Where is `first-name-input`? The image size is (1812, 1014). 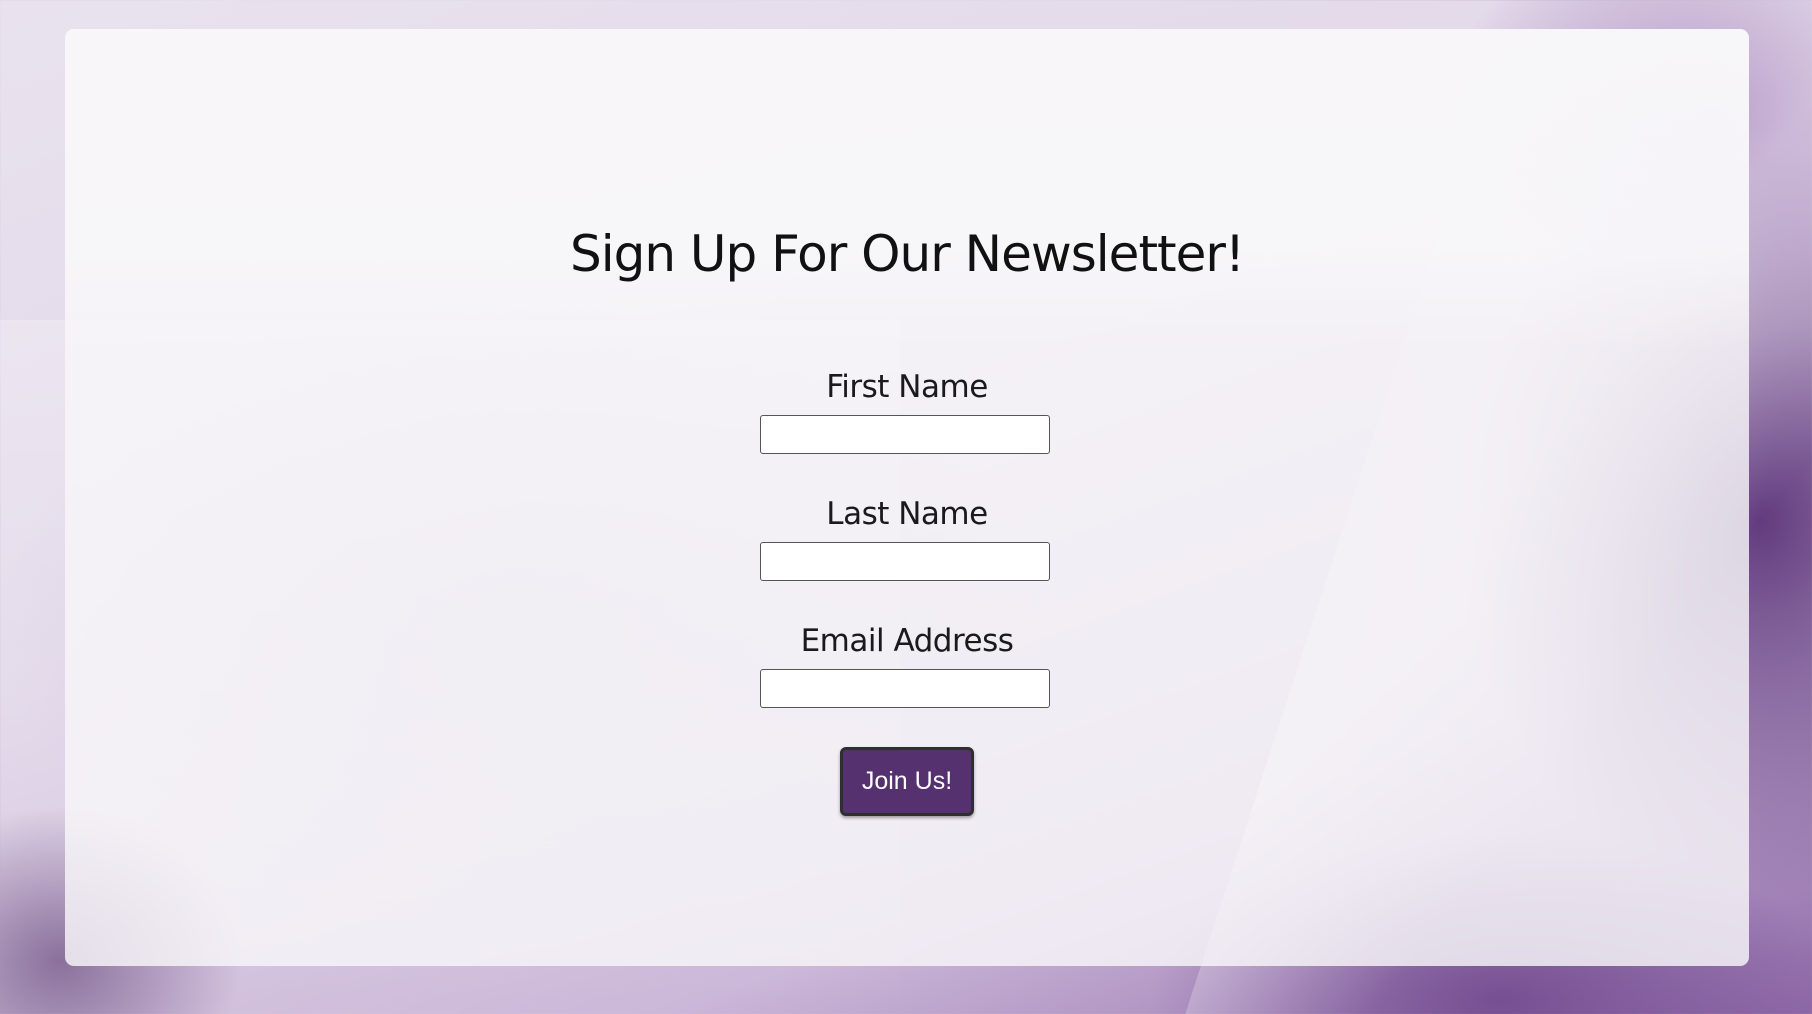 first-name-input is located at coordinates (905, 434).